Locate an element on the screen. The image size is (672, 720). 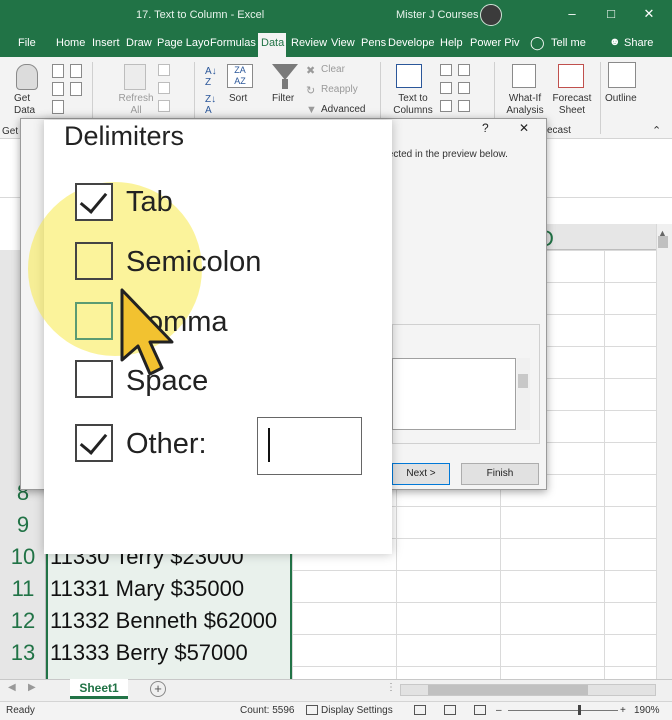
semicolon-label: Semicolon is located at coordinates (193, 262).